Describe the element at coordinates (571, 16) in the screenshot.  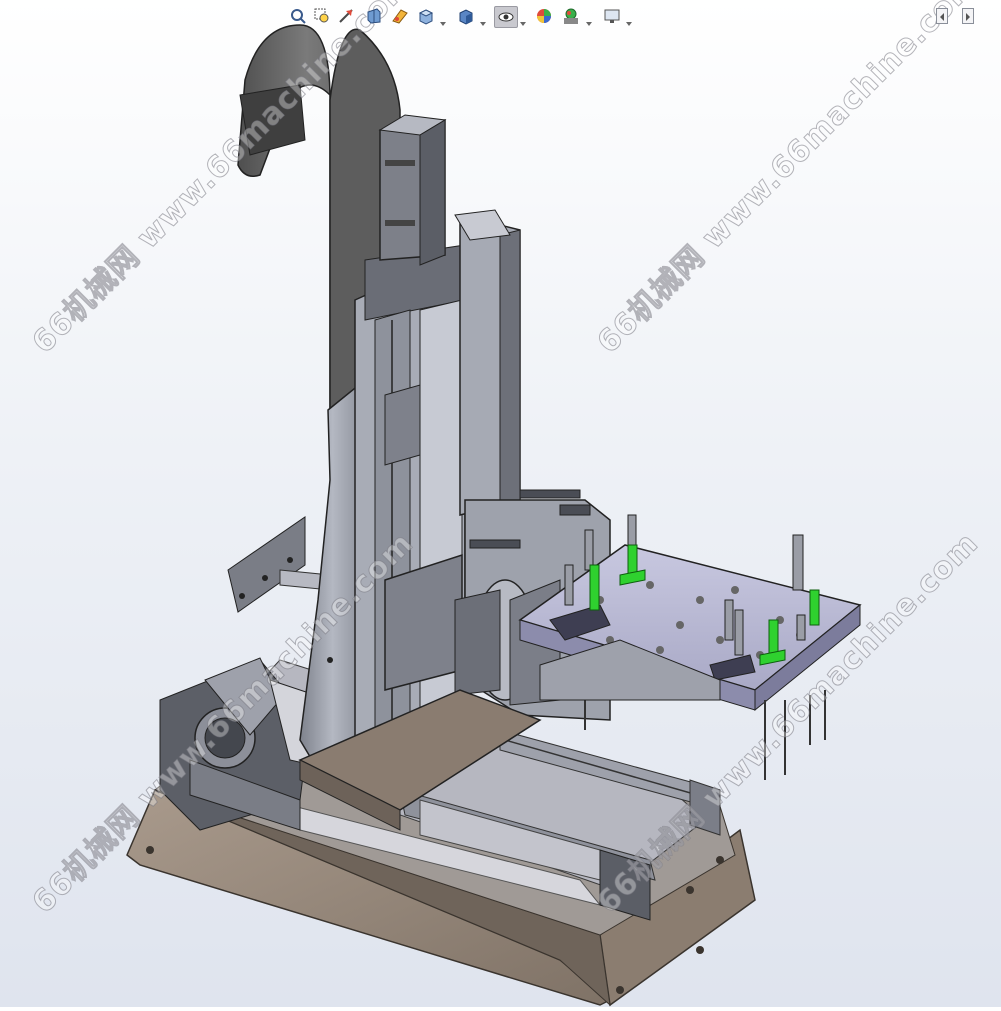
I see `apply-scene-icon` at that location.